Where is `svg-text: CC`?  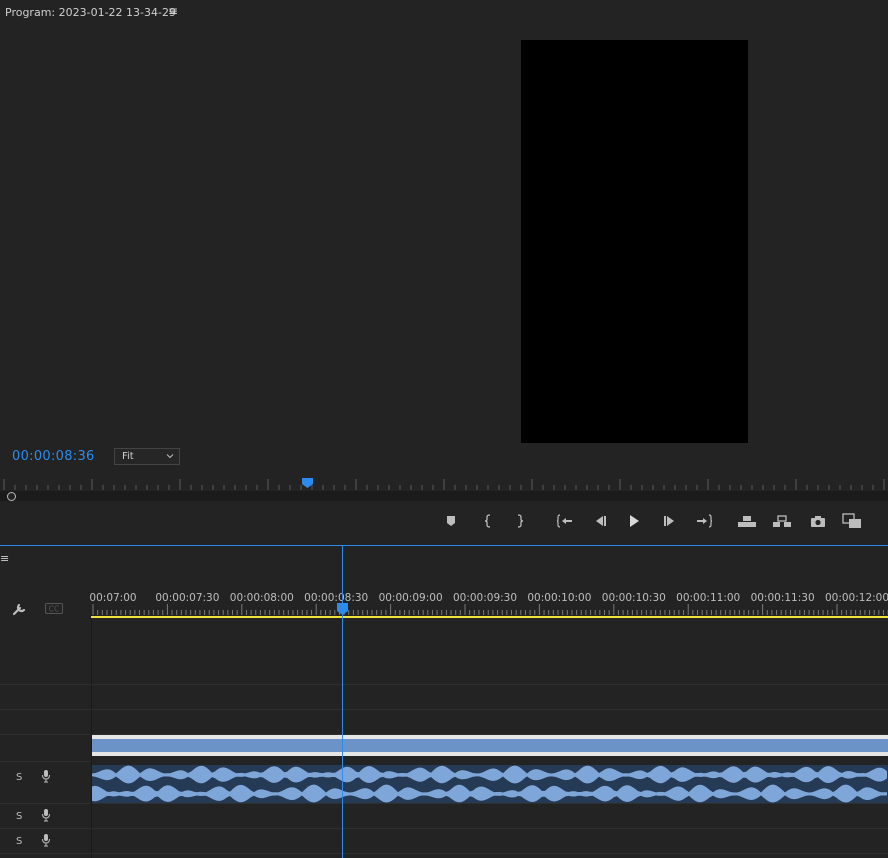 svg-text: CC is located at coordinates (54, 609).